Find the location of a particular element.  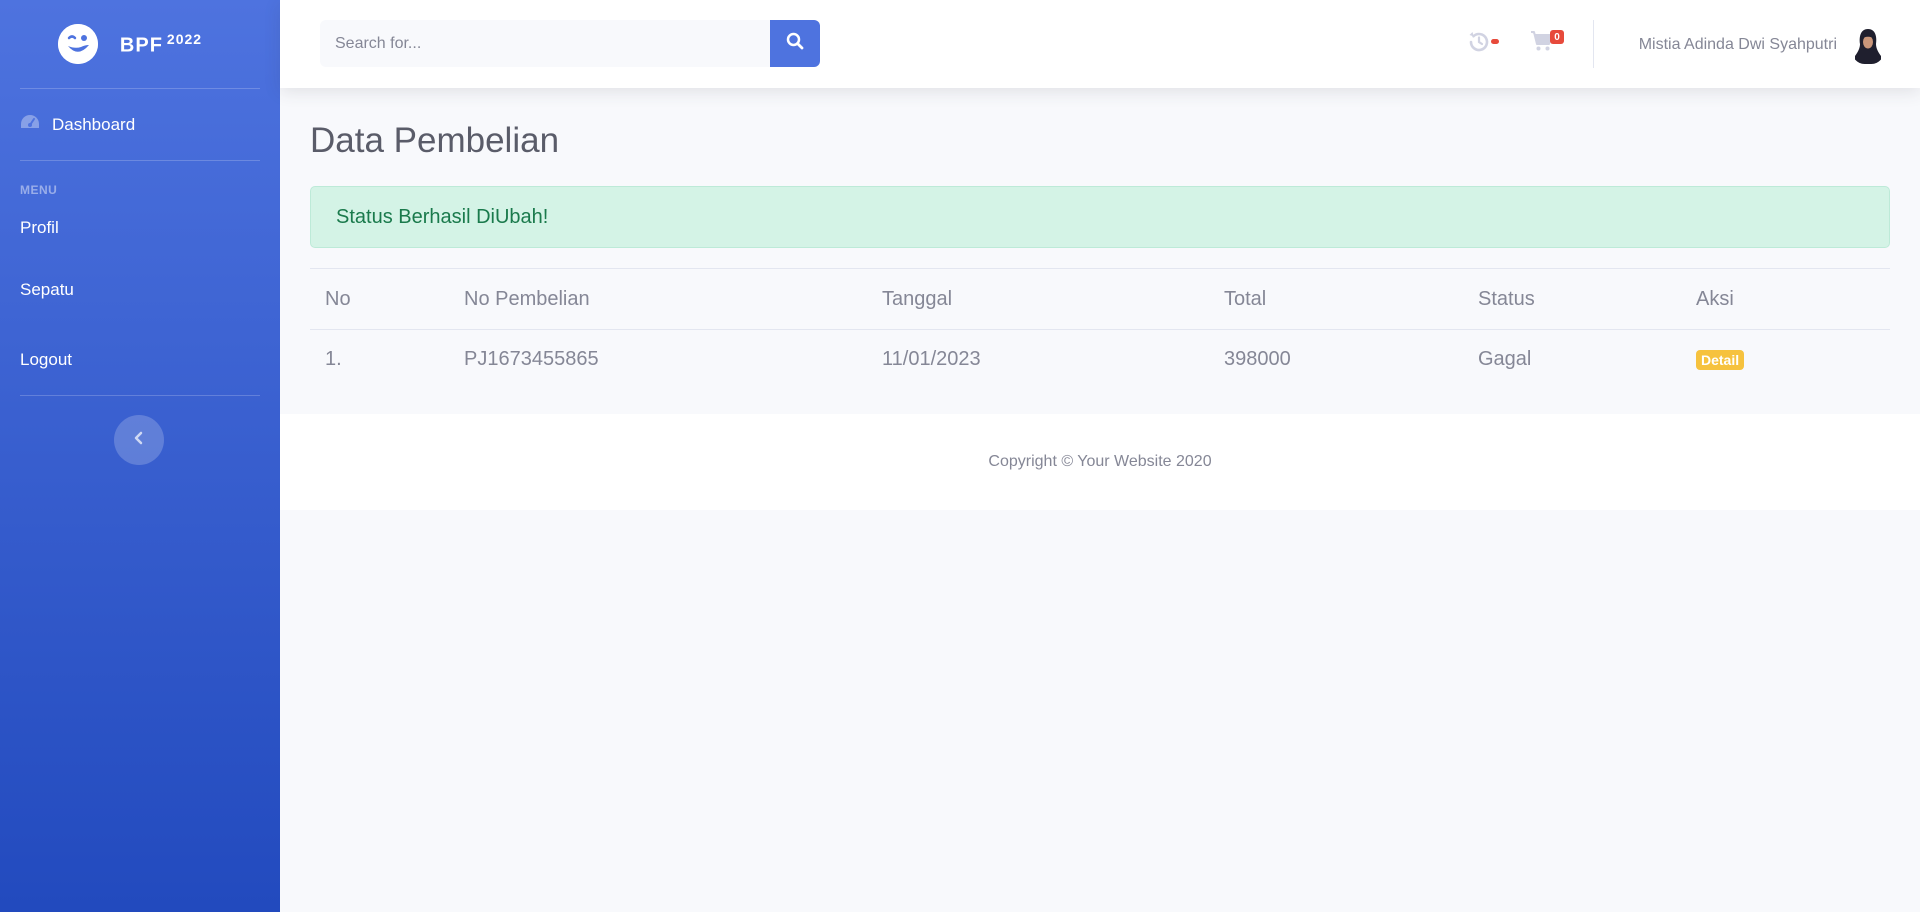

detail-button: Detail is located at coordinates (1720, 360).